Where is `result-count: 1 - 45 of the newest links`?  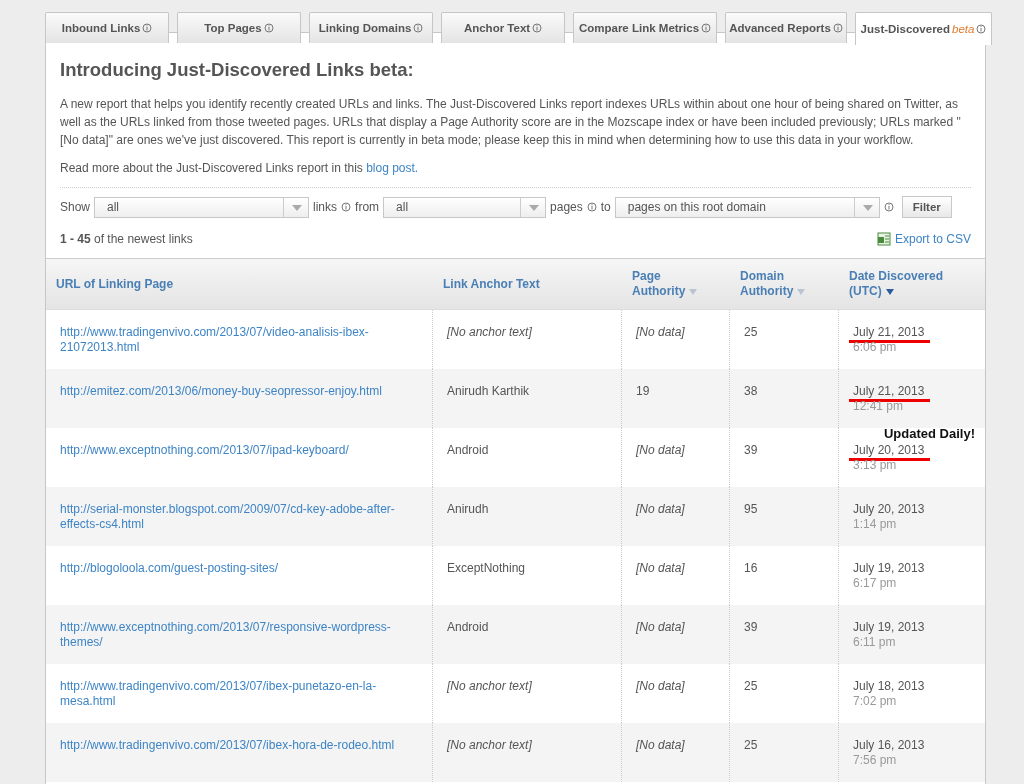 result-count: 1 - 45 of the newest links is located at coordinates (126, 239).